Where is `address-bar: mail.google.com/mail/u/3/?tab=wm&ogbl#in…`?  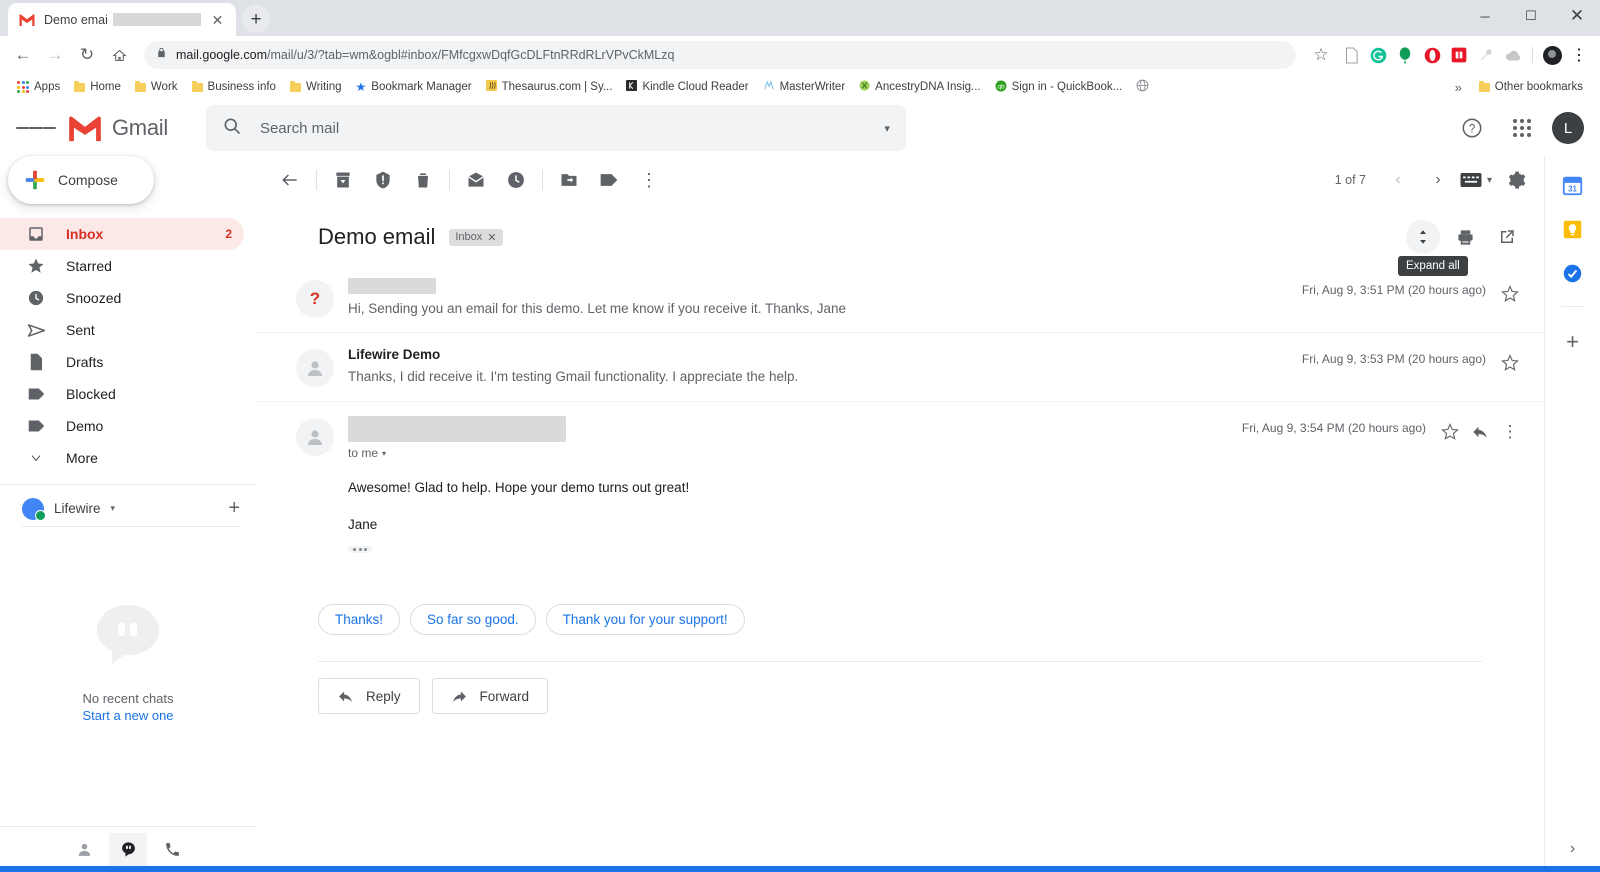 address-bar: mail.google.com/mail/u/3/?tab=wm&ogbl#in… is located at coordinates (720, 55).